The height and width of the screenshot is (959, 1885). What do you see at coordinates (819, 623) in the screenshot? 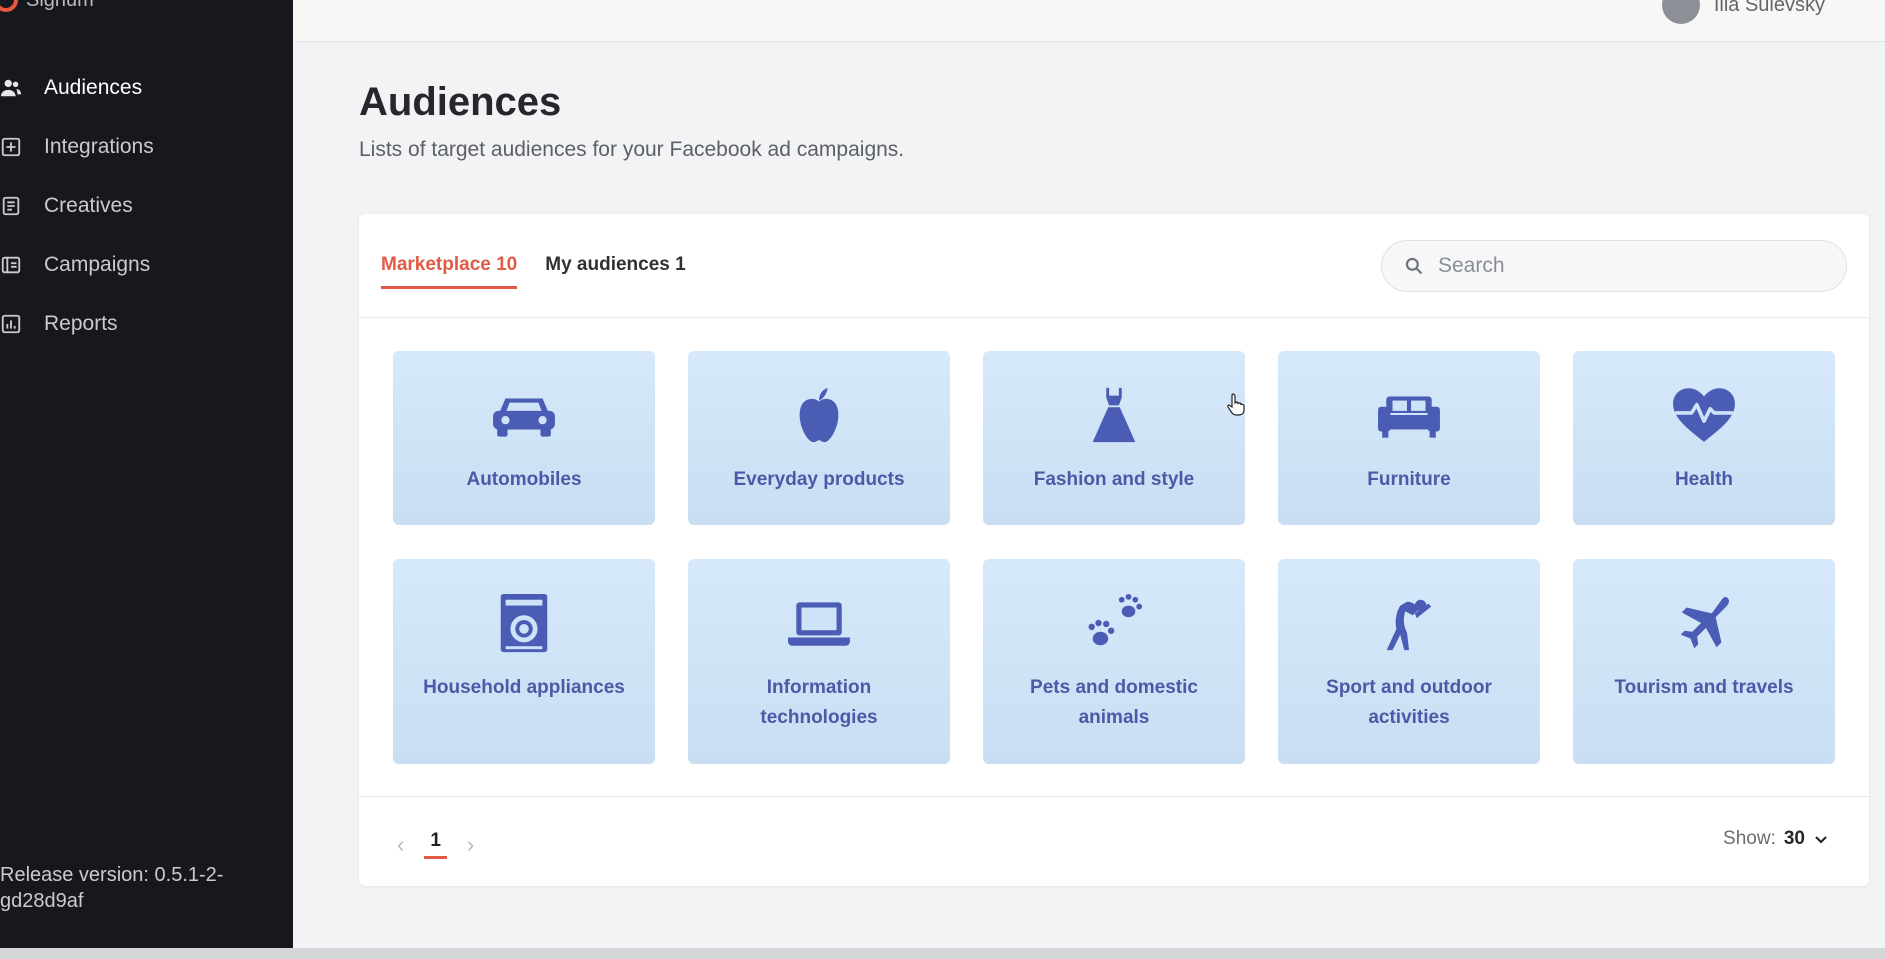
I see `laptop-icon` at bounding box center [819, 623].